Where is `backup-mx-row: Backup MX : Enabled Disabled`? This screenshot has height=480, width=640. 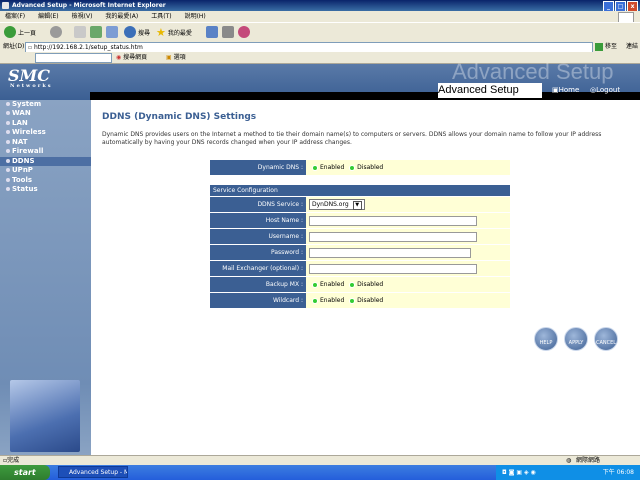 backup-mx-row: Backup MX : Enabled Disabled is located at coordinates (360, 284).